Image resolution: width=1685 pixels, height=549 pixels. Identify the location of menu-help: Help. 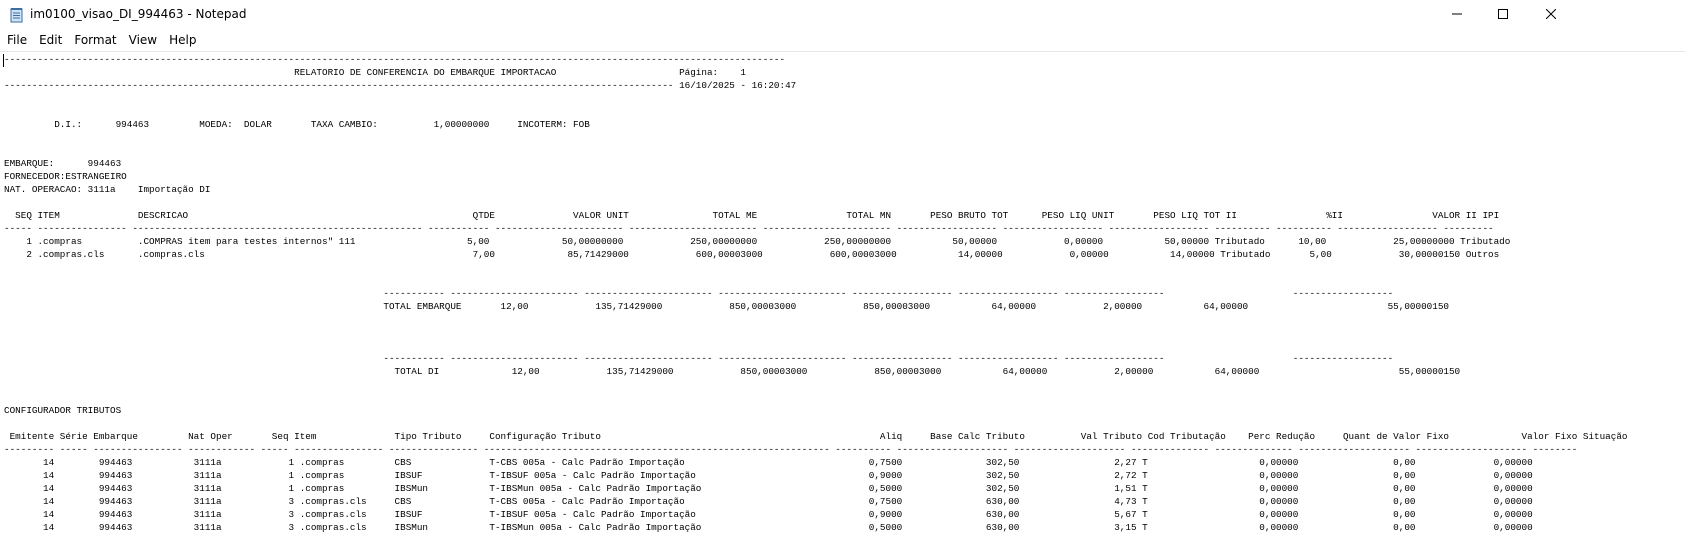
(182, 40).